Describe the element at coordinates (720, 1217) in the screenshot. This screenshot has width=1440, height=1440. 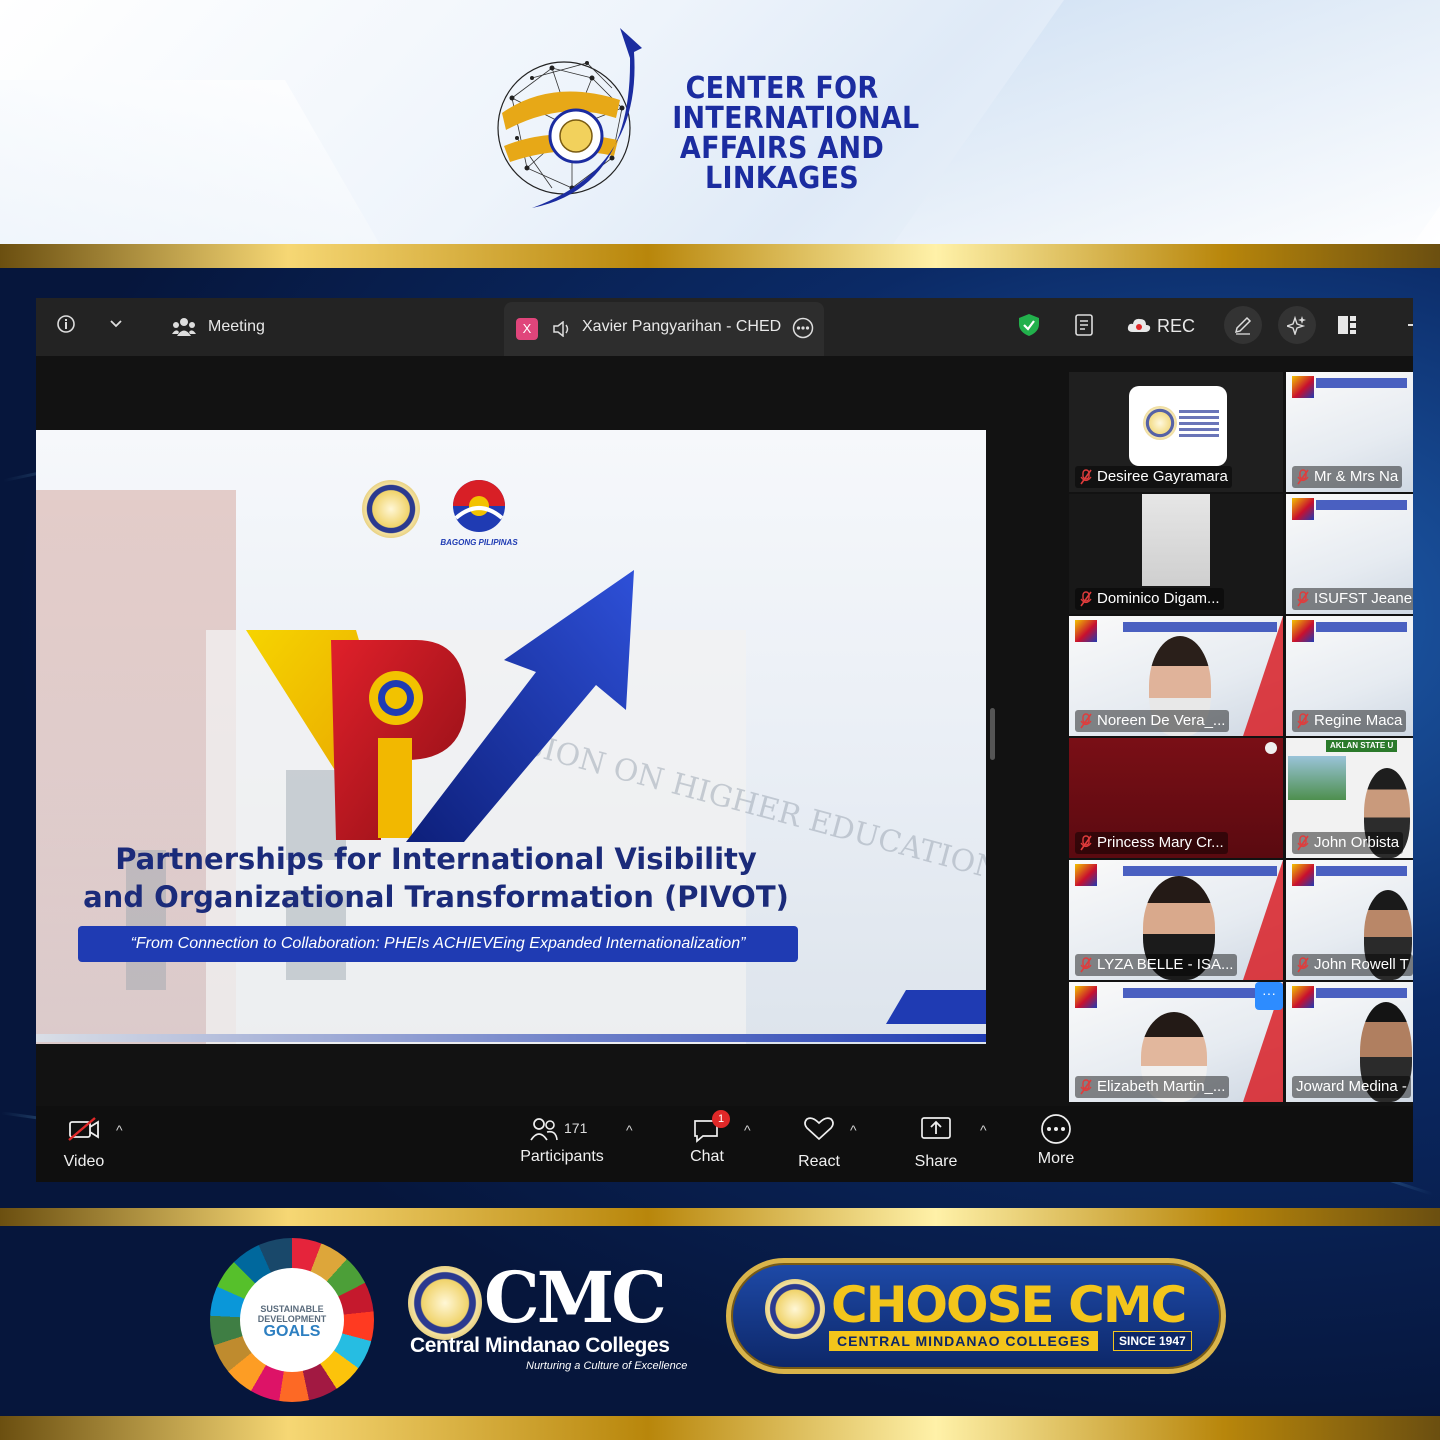
I see `gold-divider-middle` at that location.